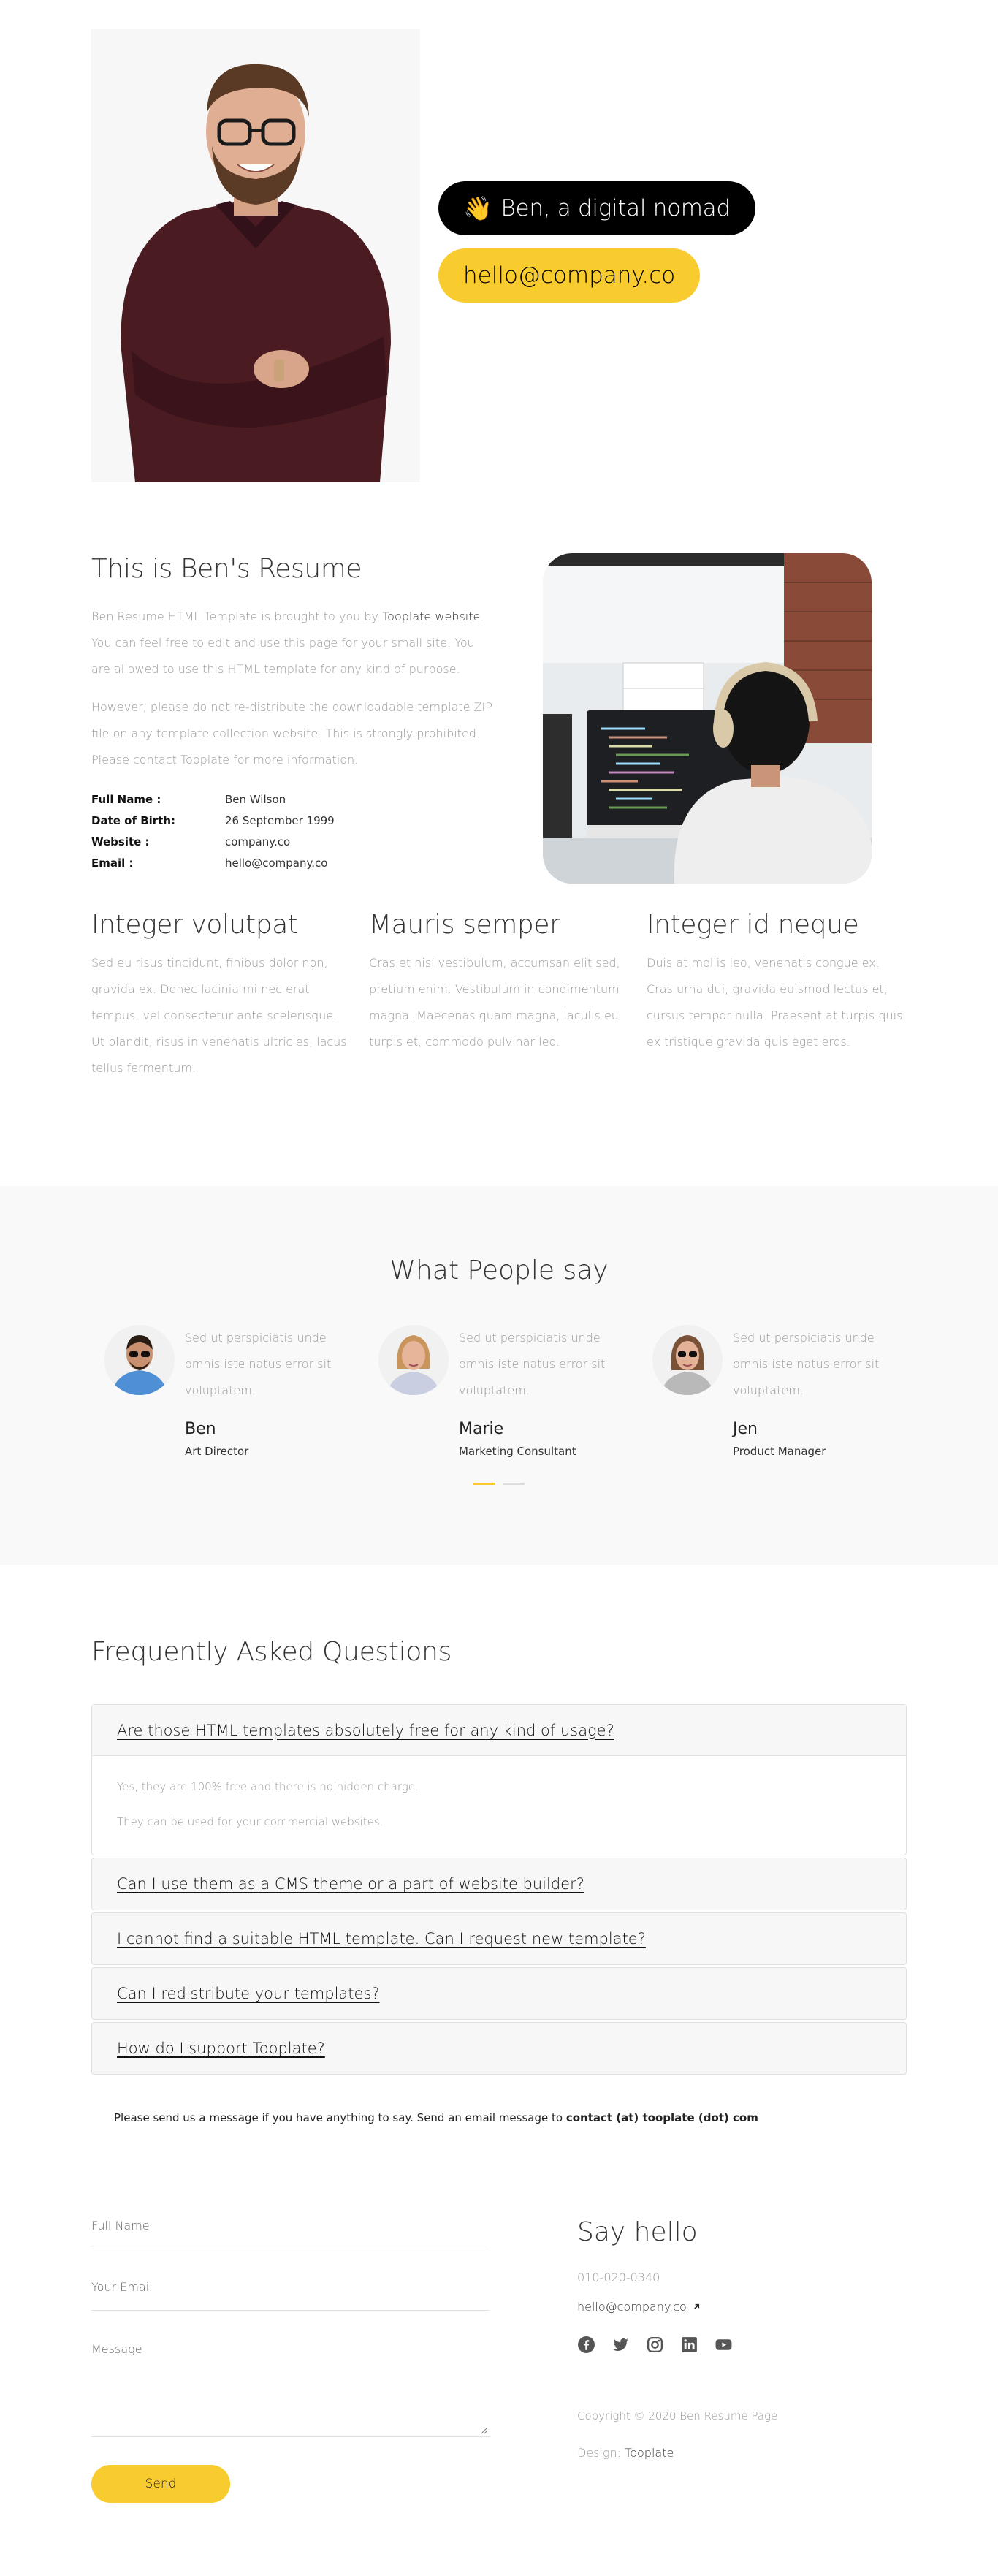 The height and width of the screenshot is (2576, 998). Describe the element at coordinates (677, 2416) in the screenshot. I see `copyright-text: Copyright © 2020 Ben Resume Page` at that location.